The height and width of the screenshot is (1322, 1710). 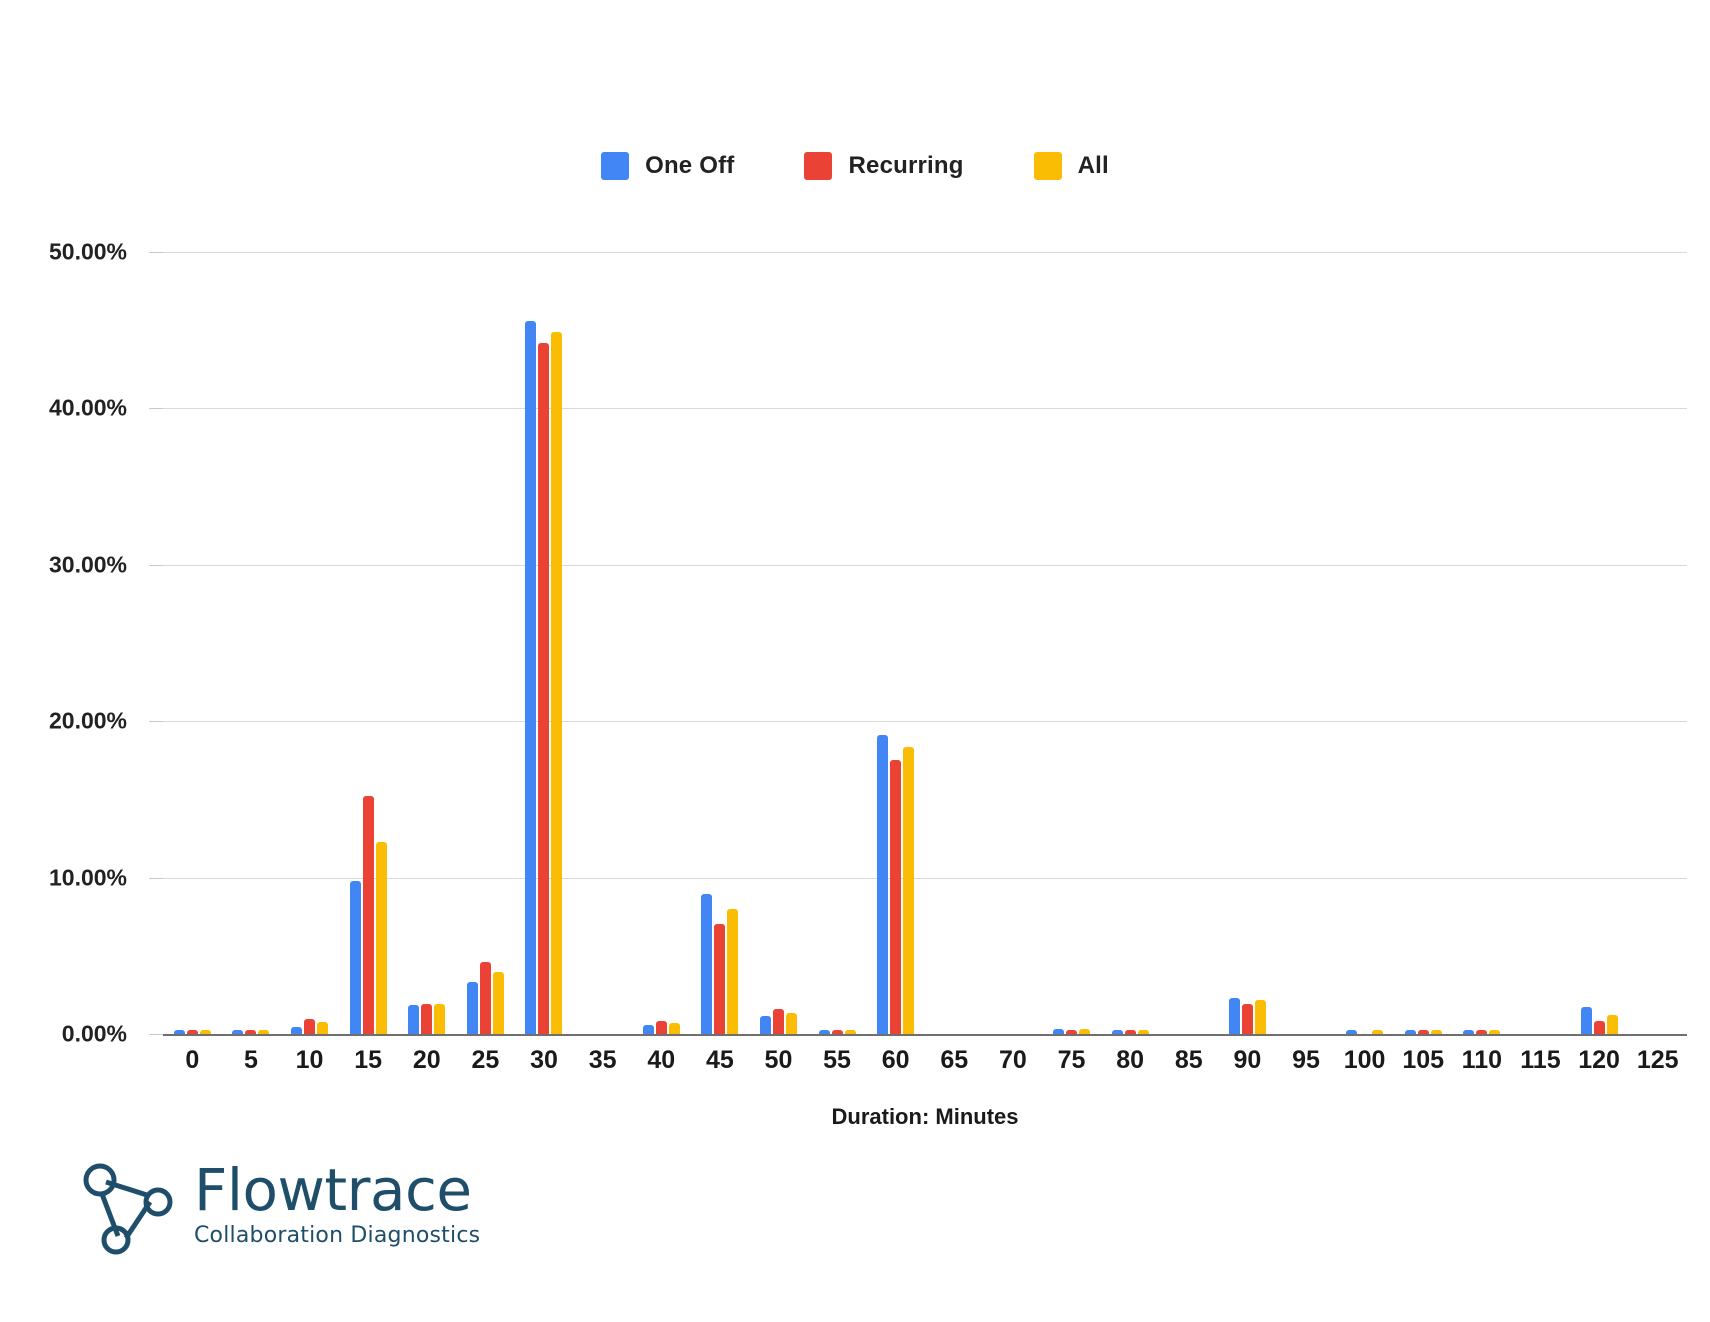 What do you see at coordinates (925, 1035) in the screenshot?
I see `x-axis-line` at bounding box center [925, 1035].